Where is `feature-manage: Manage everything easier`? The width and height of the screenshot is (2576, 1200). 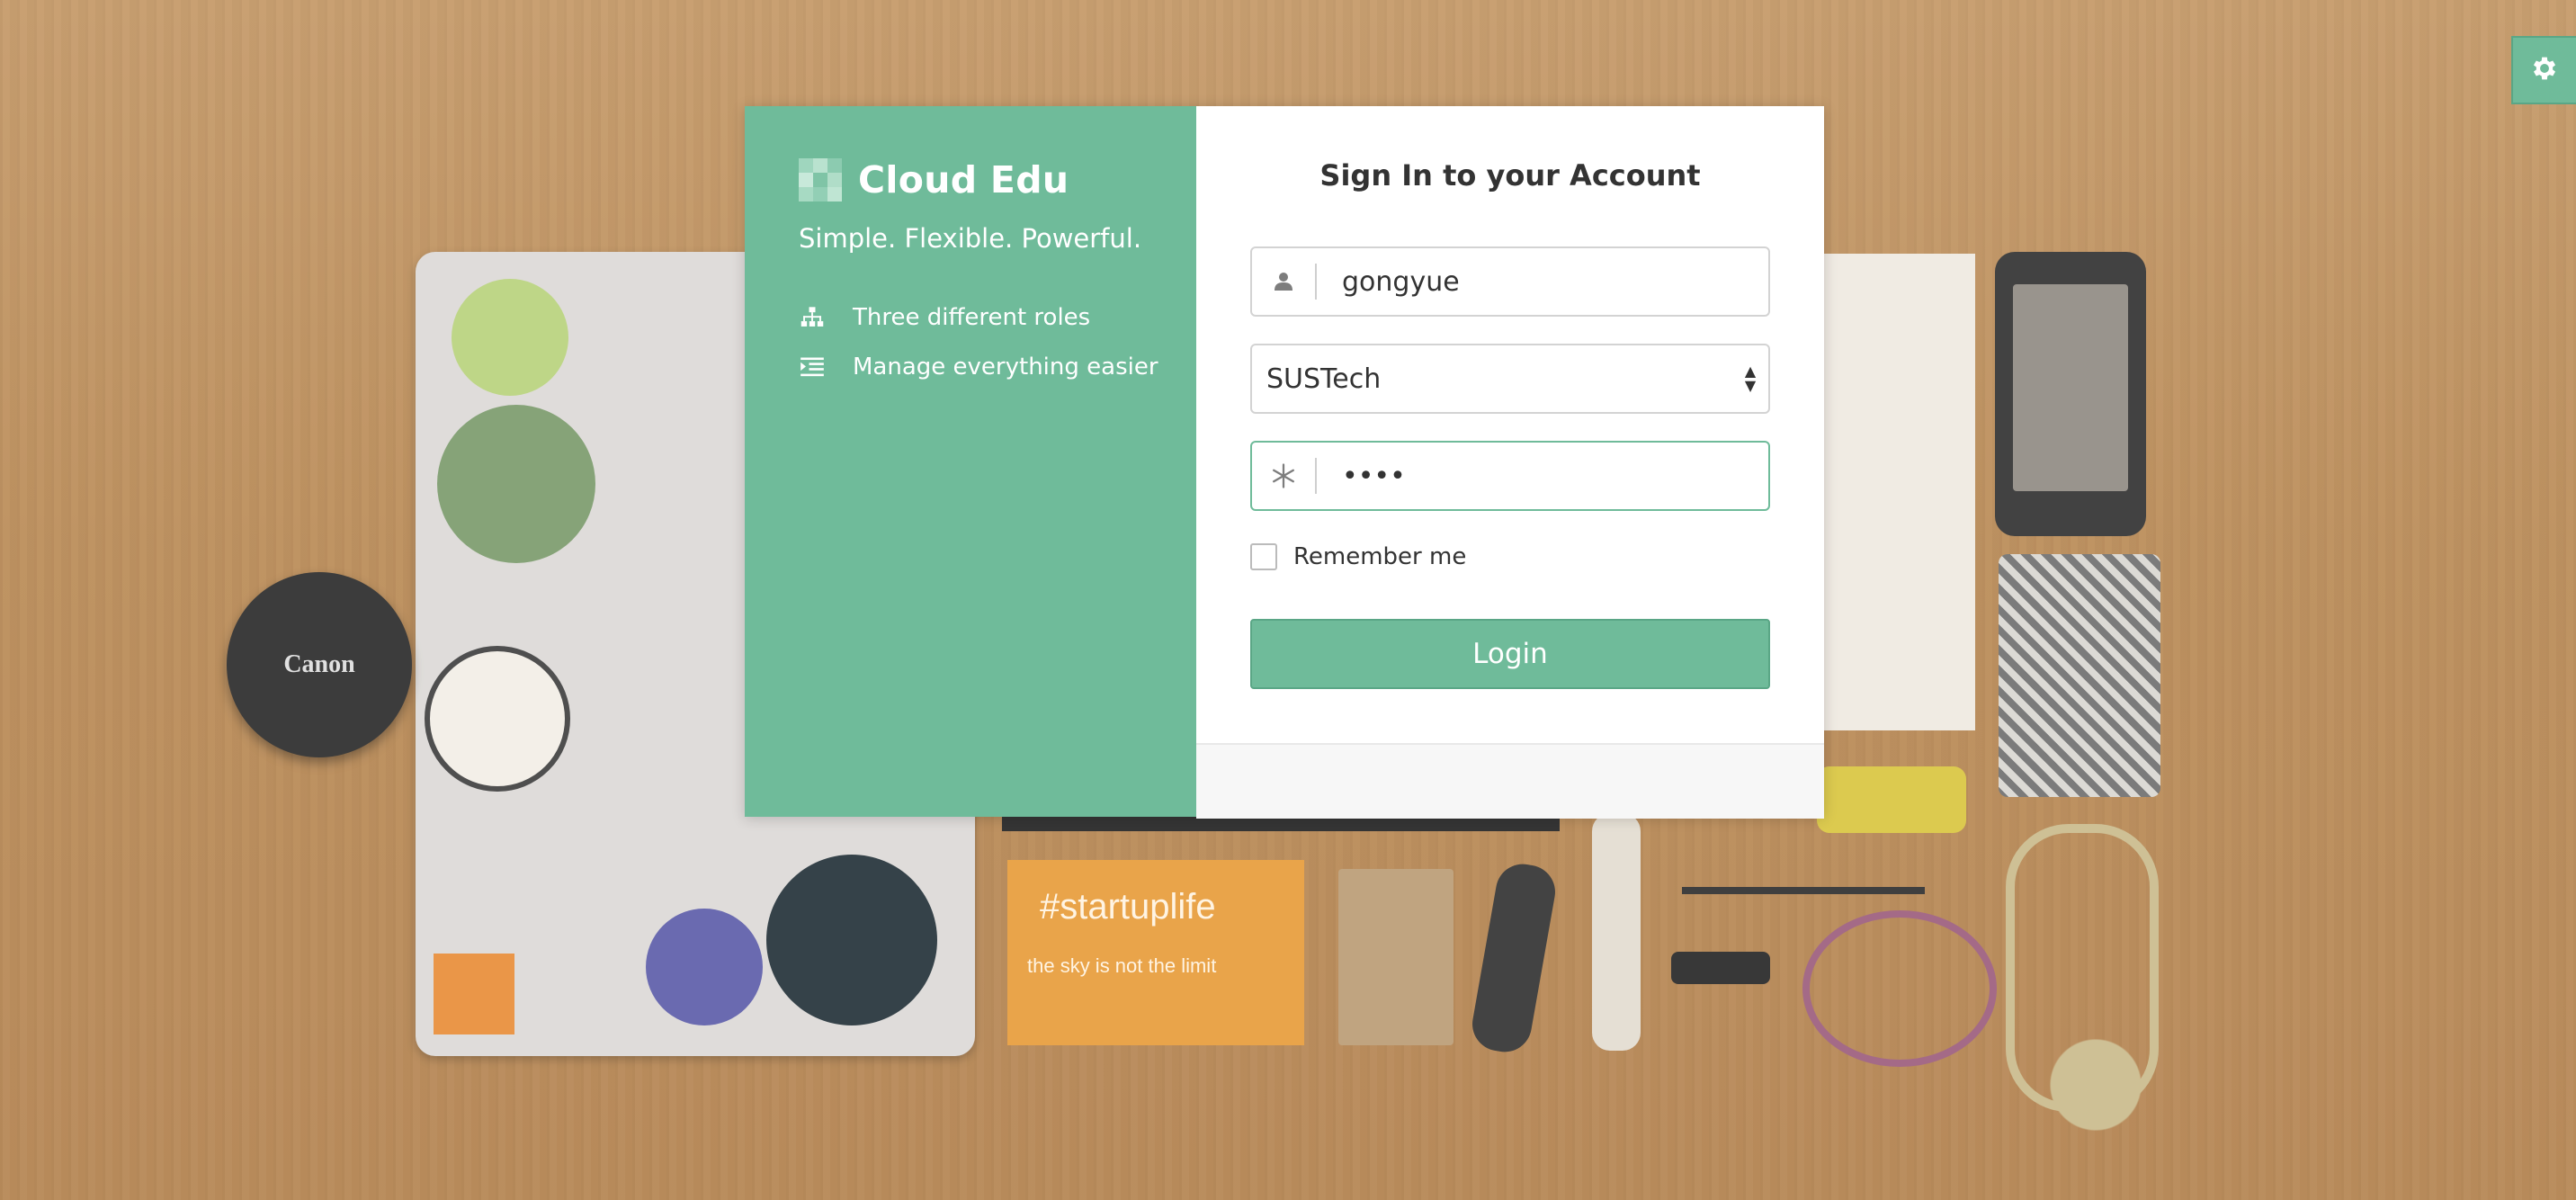
feature-manage: Manage everything easier is located at coordinates (978, 367).